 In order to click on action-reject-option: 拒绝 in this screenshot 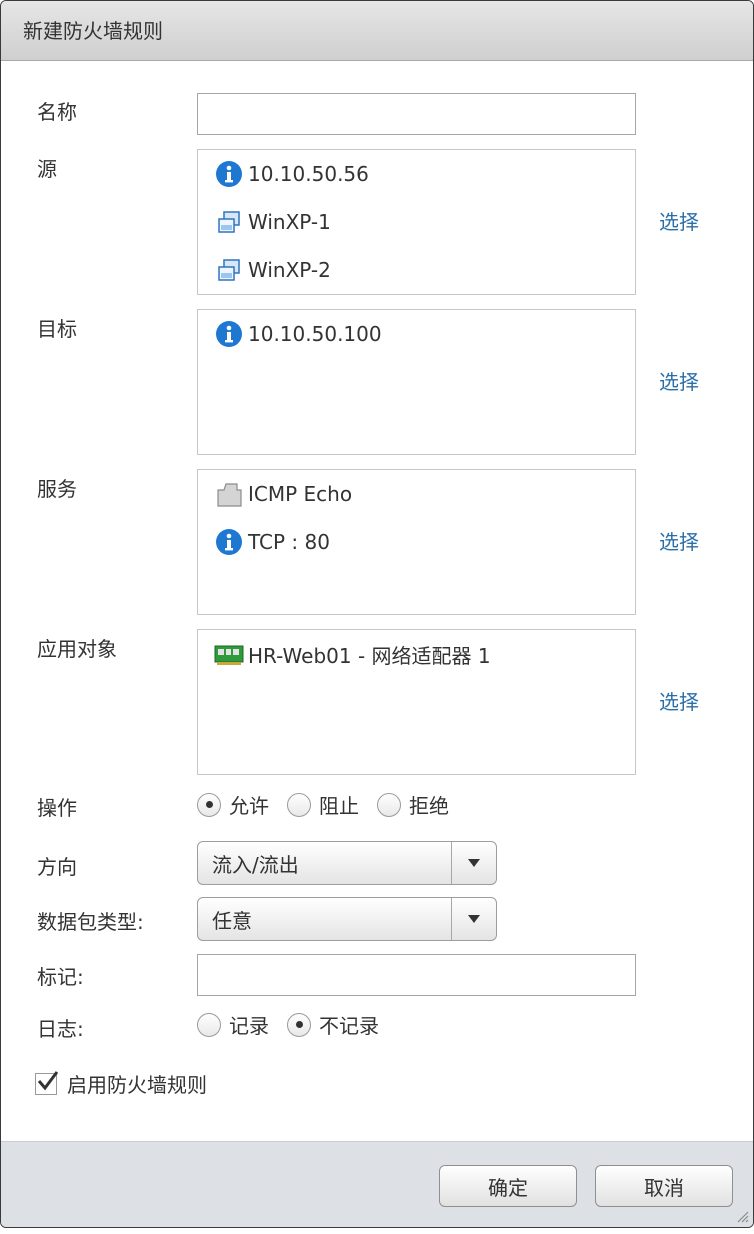, I will do `click(413, 804)`.